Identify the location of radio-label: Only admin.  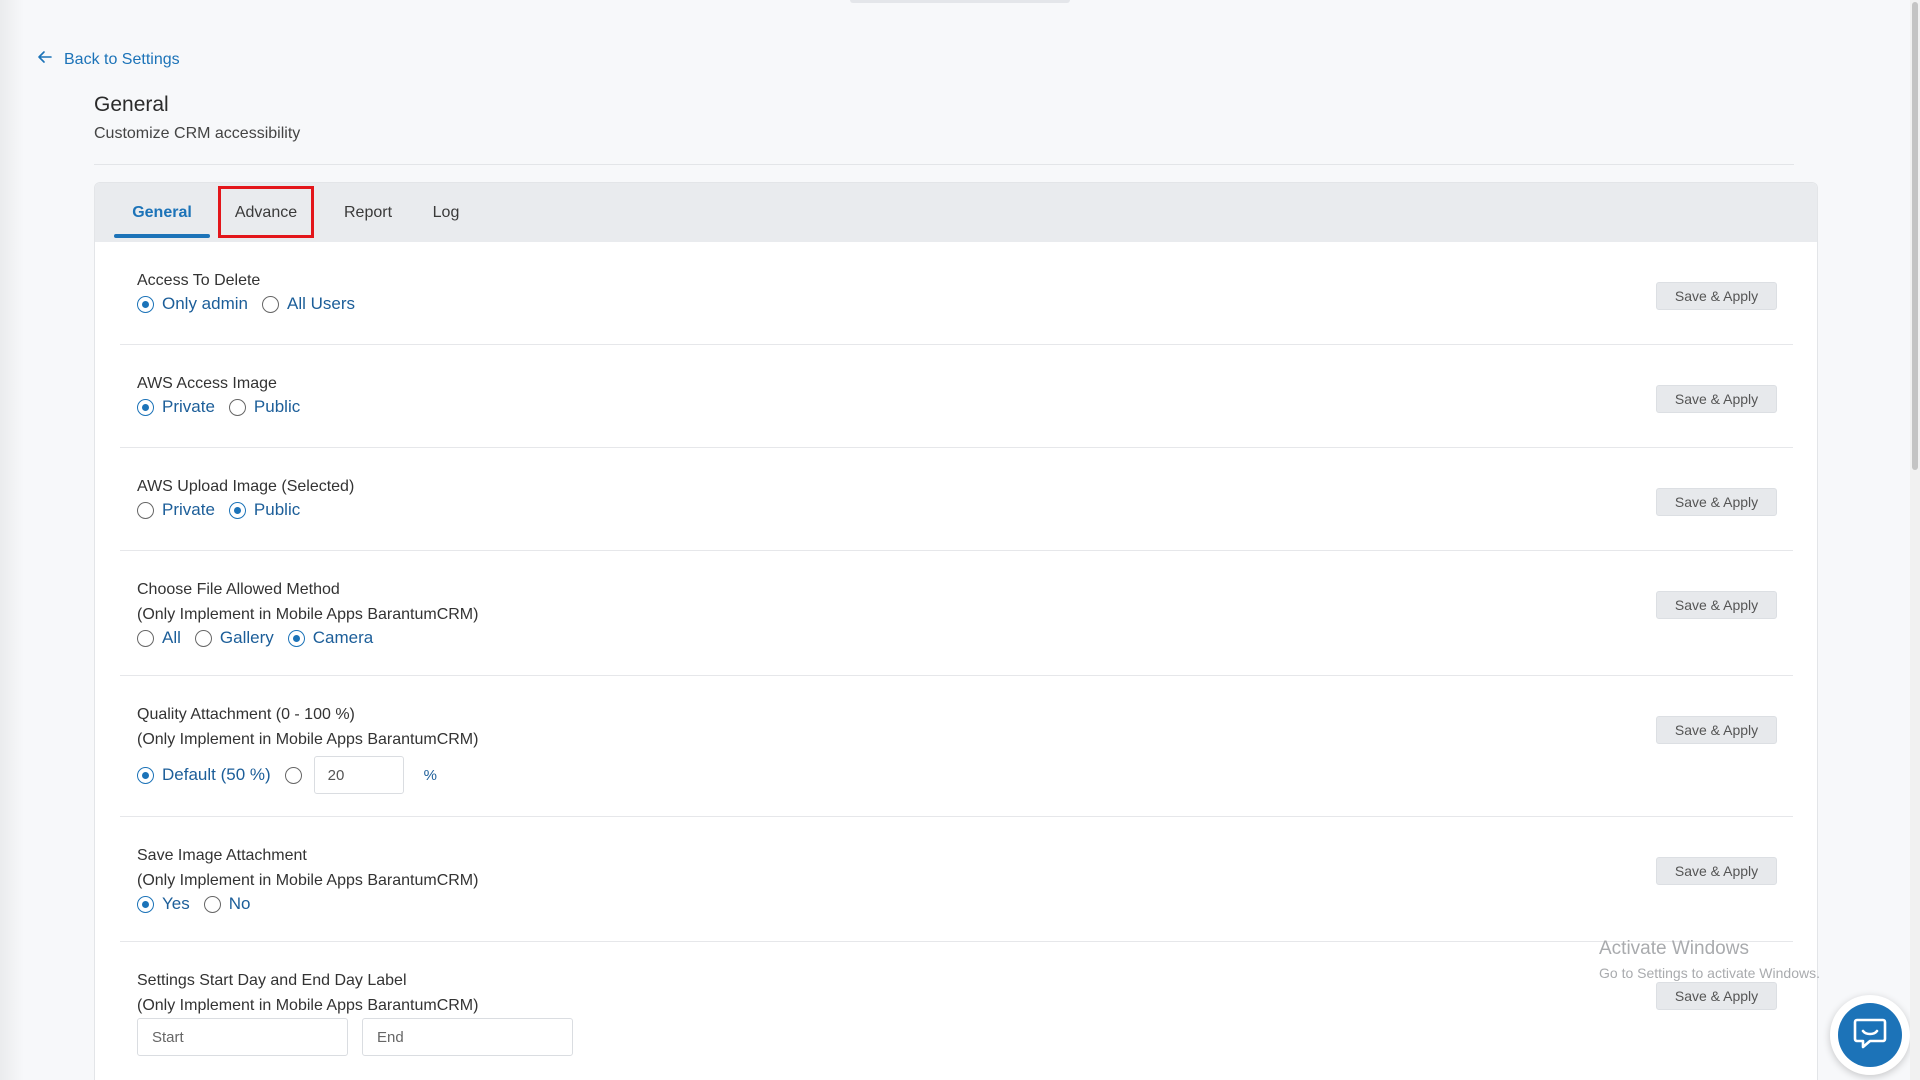
(205, 303).